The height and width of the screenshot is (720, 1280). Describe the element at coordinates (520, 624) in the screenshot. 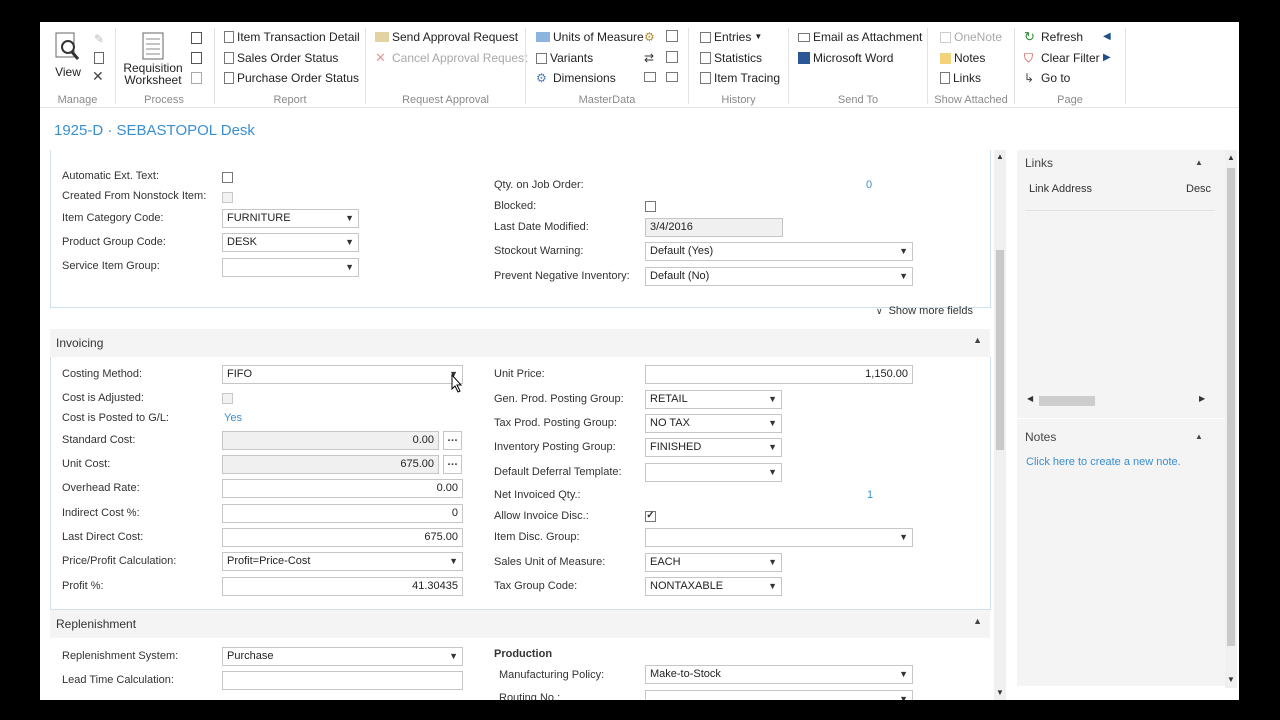

I see `replenishment-header: Replenishment ▲` at that location.